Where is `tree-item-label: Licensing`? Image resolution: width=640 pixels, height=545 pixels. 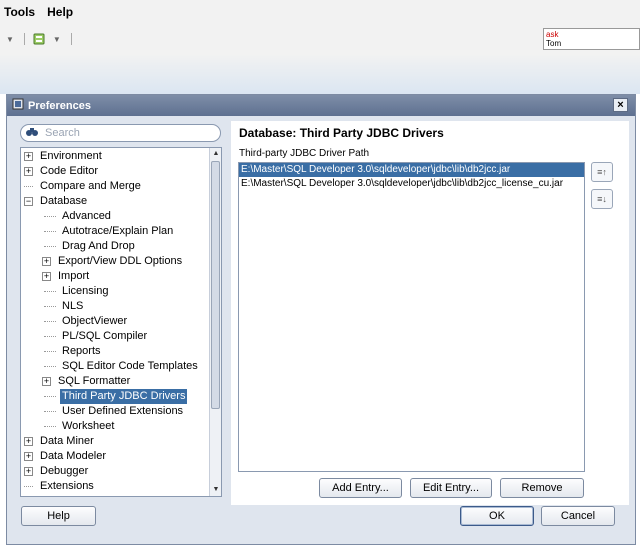 tree-item-label: Licensing is located at coordinates (85, 291).